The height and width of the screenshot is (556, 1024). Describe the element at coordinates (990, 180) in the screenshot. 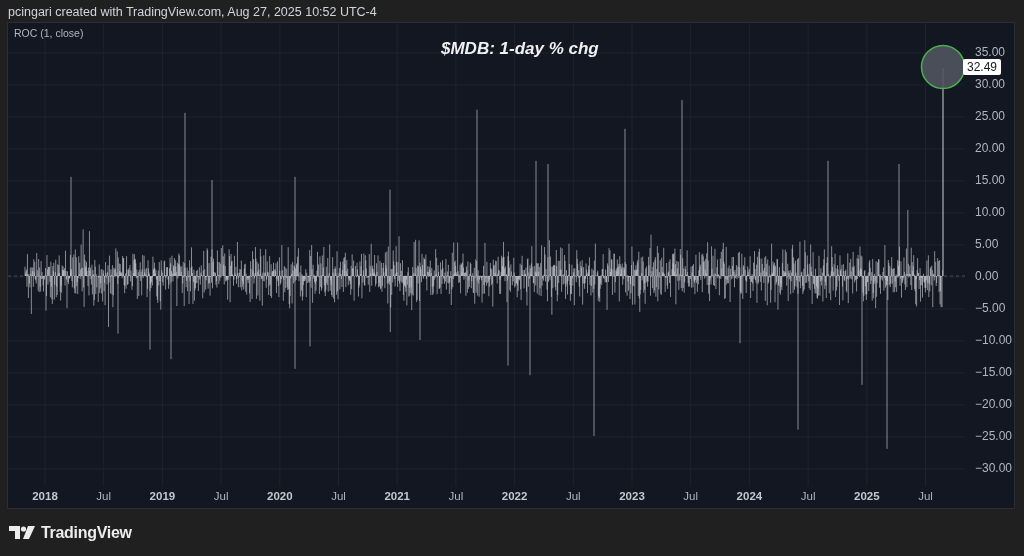

I see `price-axis-label: 15.00` at that location.